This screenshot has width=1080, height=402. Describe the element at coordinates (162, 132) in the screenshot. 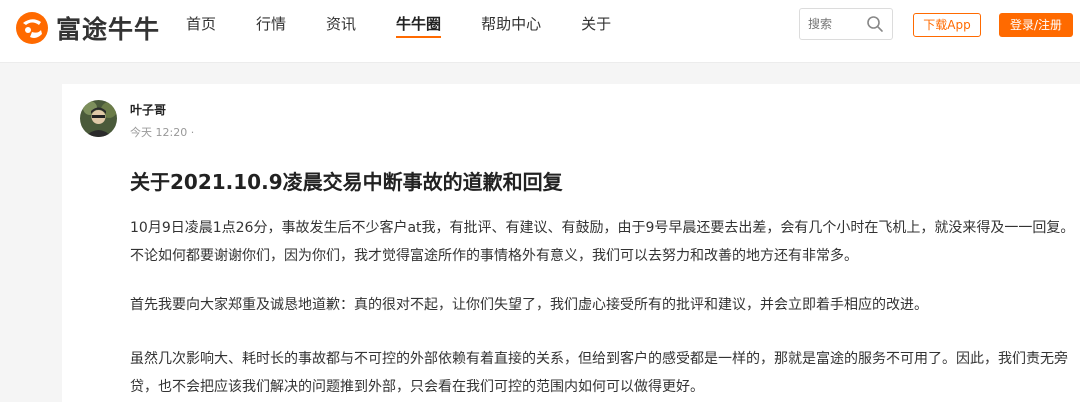

I see `post-time: 今天 12:20 ·` at that location.